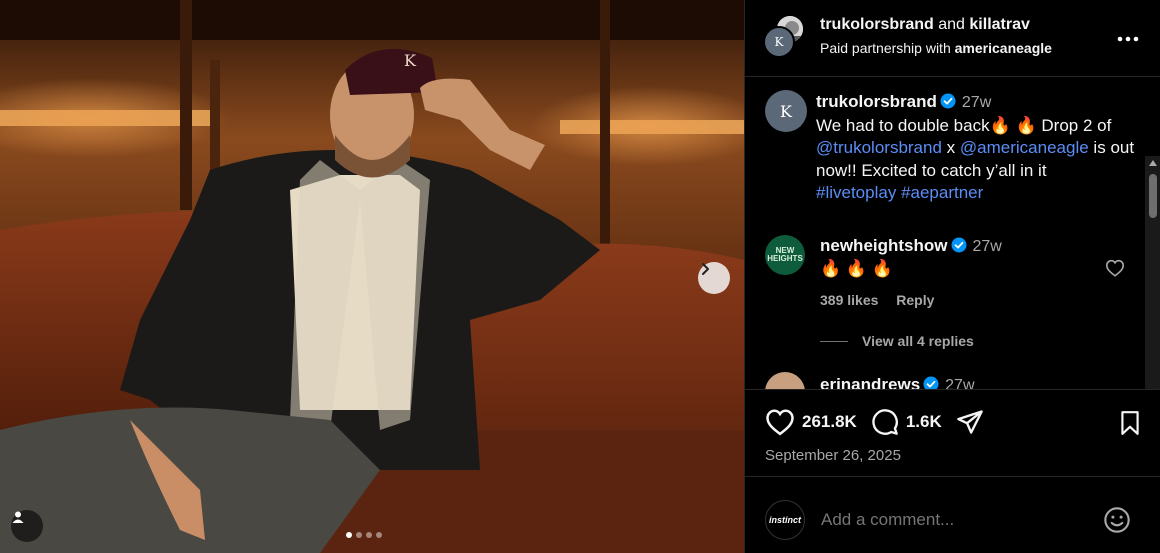 The height and width of the screenshot is (553, 1160). Describe the element at coordinates (705, 269) in the screenshot. I see `chevron-right-icon` at that location.